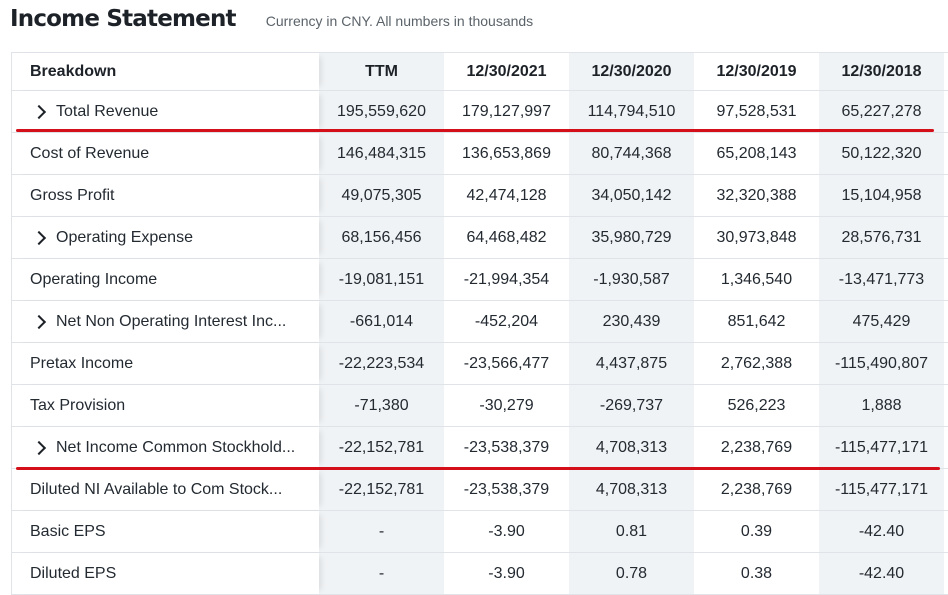 The image size is (948, 595). I want to click on value-cell-2019: 2,762,388, so click(756, 363).